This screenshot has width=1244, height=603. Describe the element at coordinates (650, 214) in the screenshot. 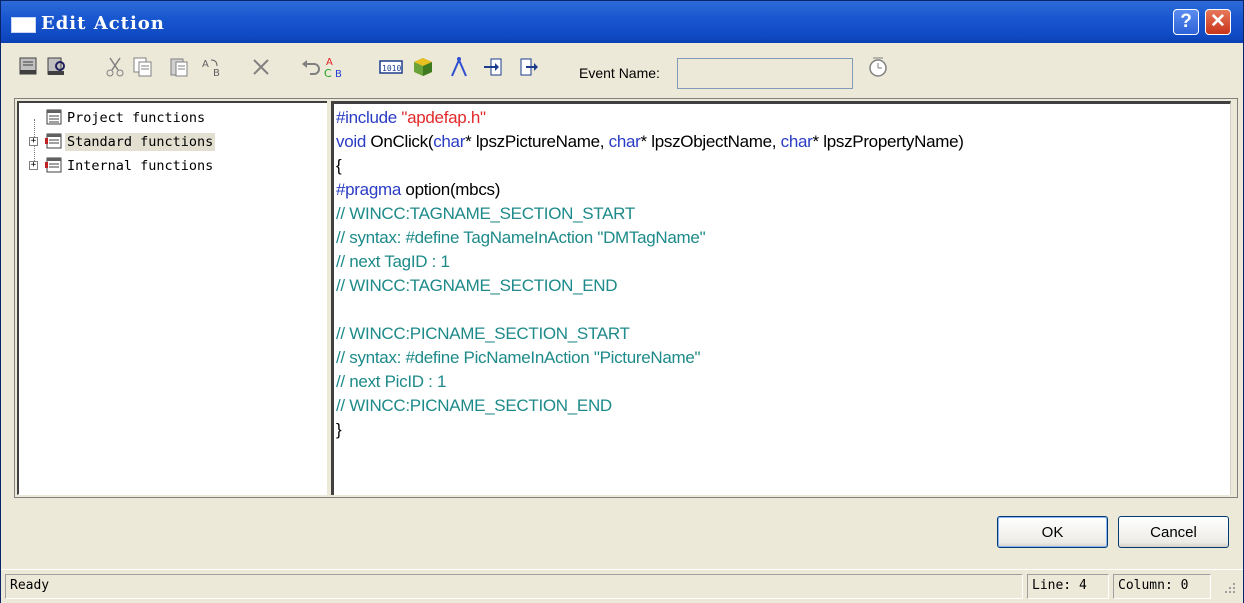

I see `code-line: // WINCC:TAGNAME_SECTION_START` at that location.